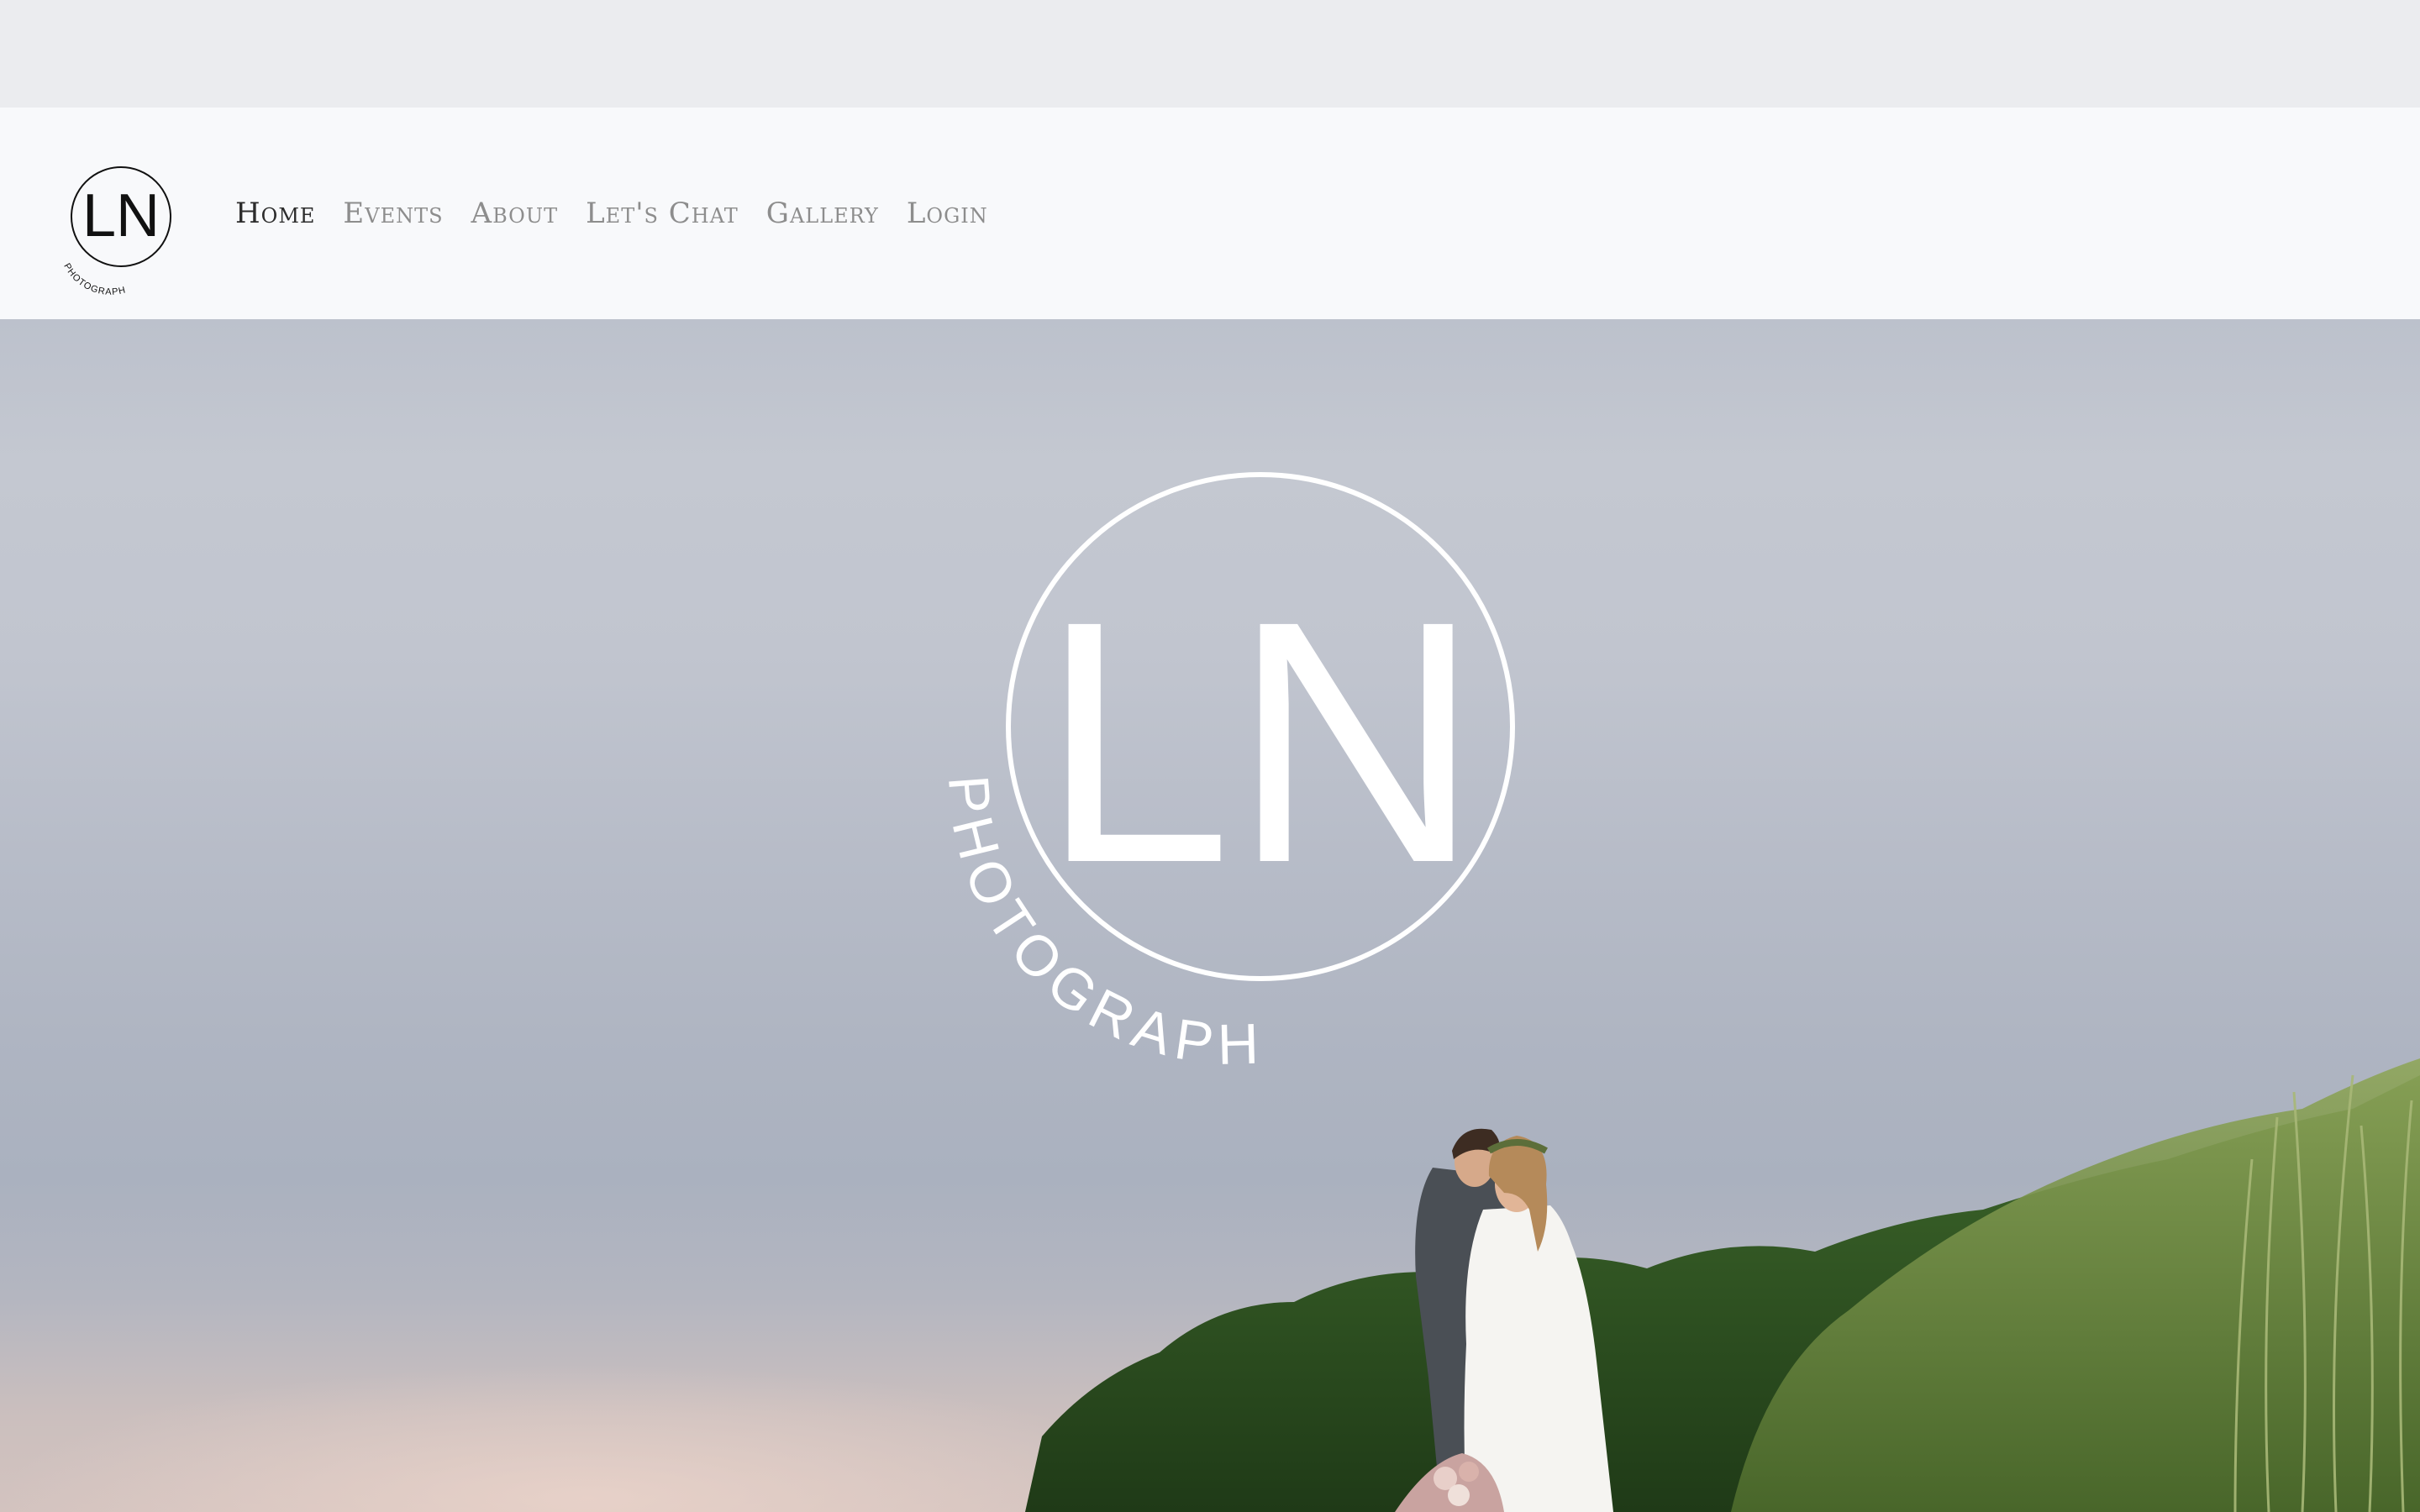 The height and width of the screenshot is (1512, 2420). Describe the element at coordinates (393, 213) in the screenshot. I see `nav-events: Events` at that location.